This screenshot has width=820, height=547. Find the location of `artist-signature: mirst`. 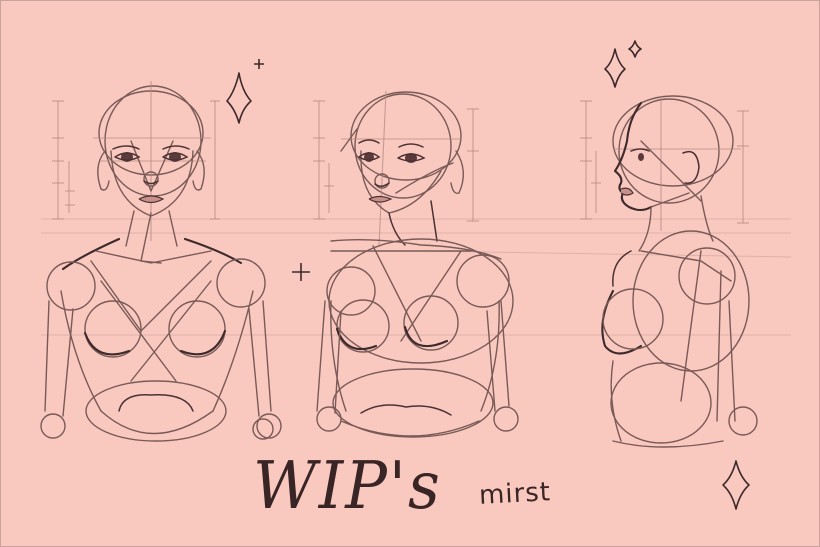

artist-signature: mirst is located at coordinates (515, 494).